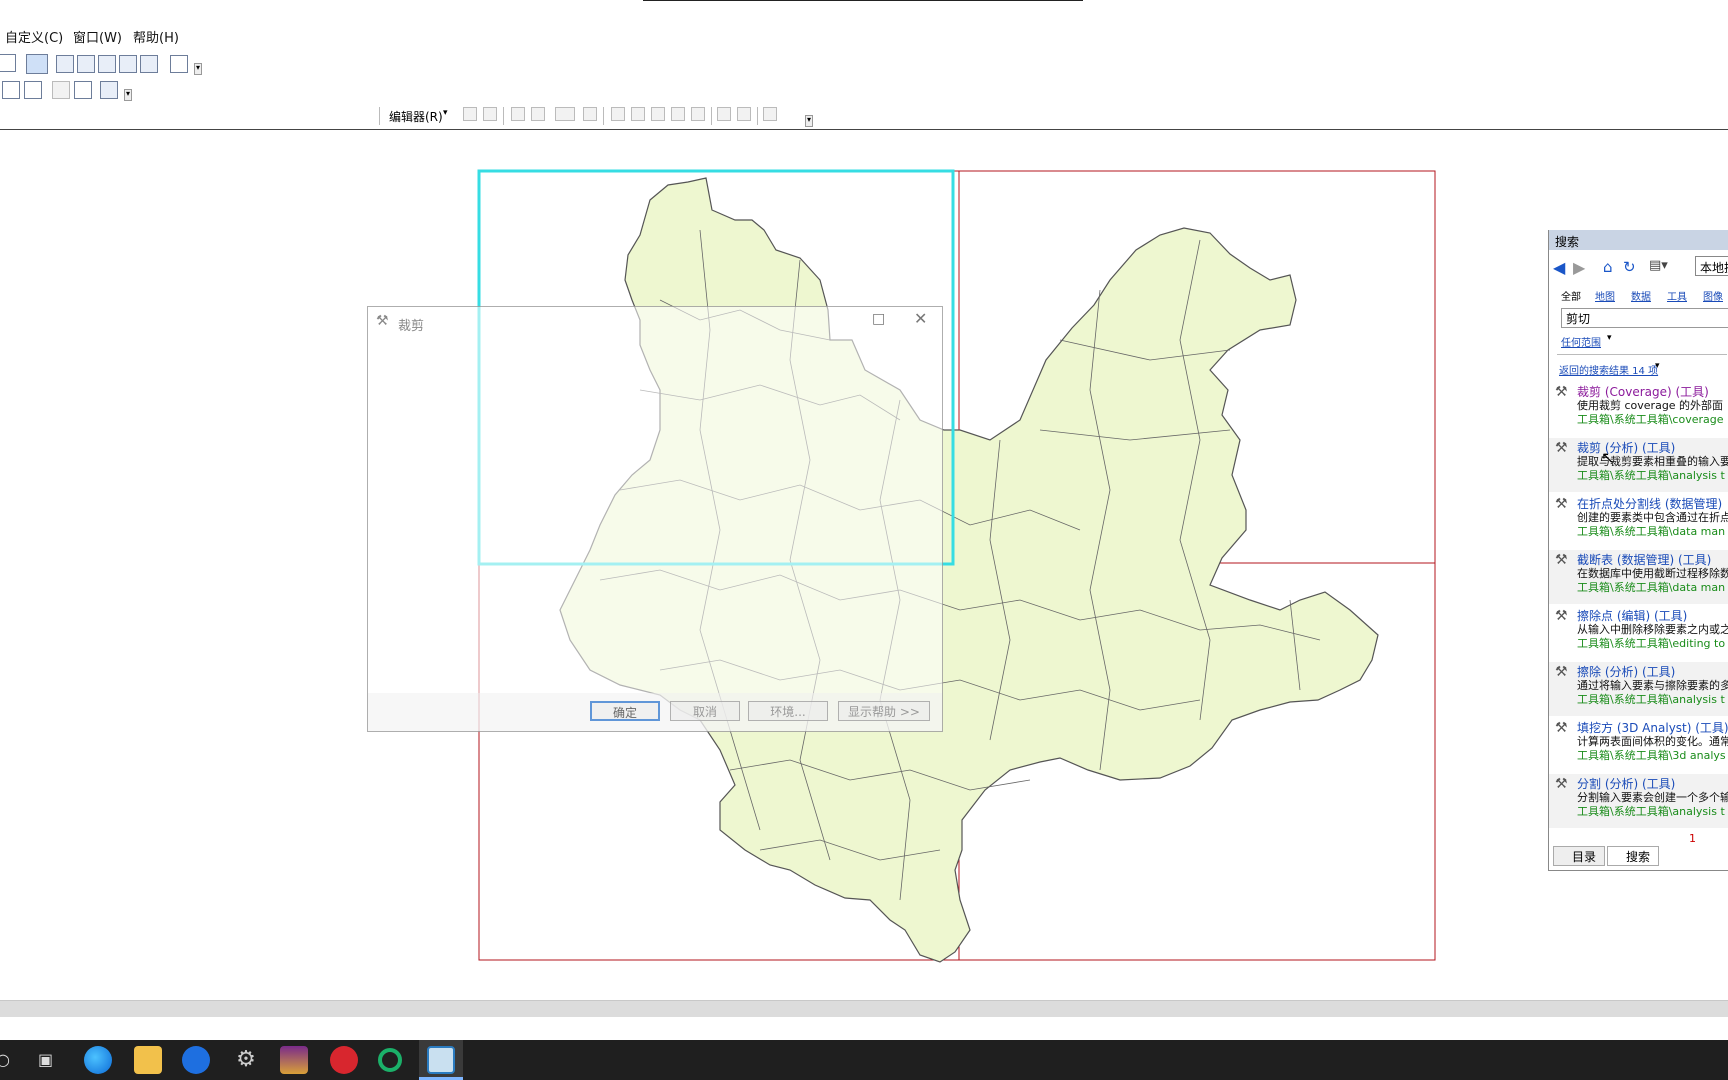 Image resolution: width=1728 pixels, height=1080 pixels. I want to click on search-icon: ○, so click(5, 1059).